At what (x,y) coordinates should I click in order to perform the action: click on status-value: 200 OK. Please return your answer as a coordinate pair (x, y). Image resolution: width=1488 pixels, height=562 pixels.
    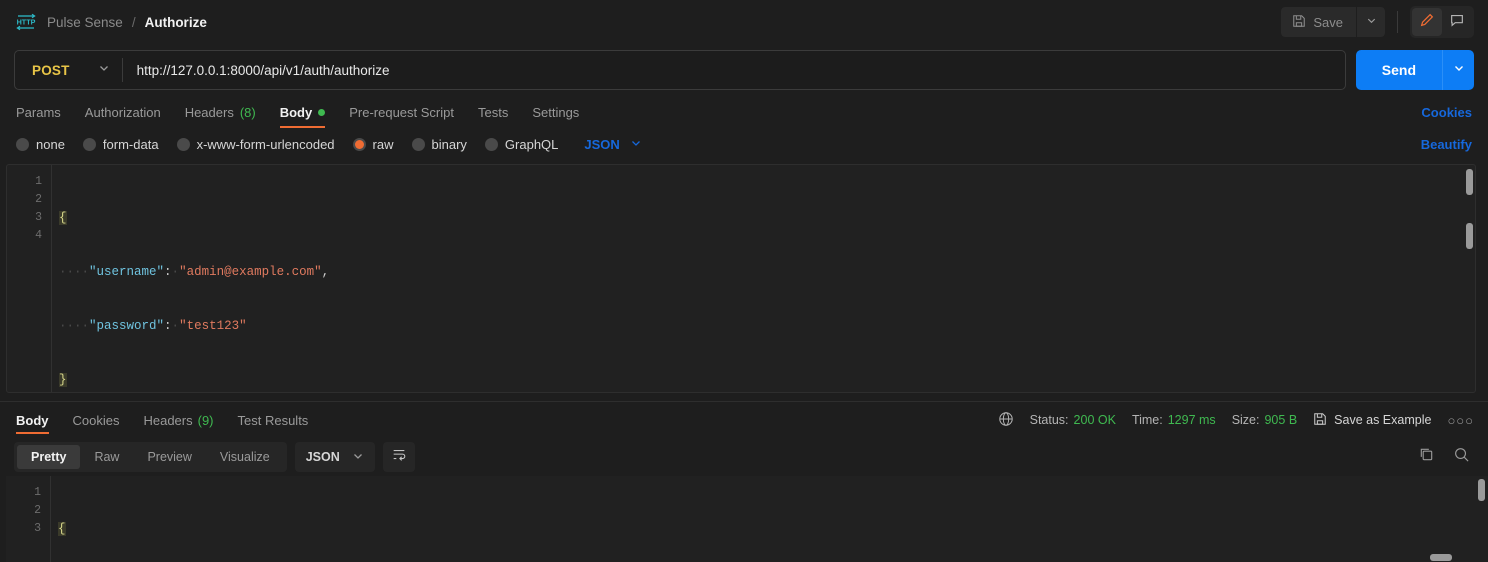
    Looking at the image, I should click on (1094, 420).